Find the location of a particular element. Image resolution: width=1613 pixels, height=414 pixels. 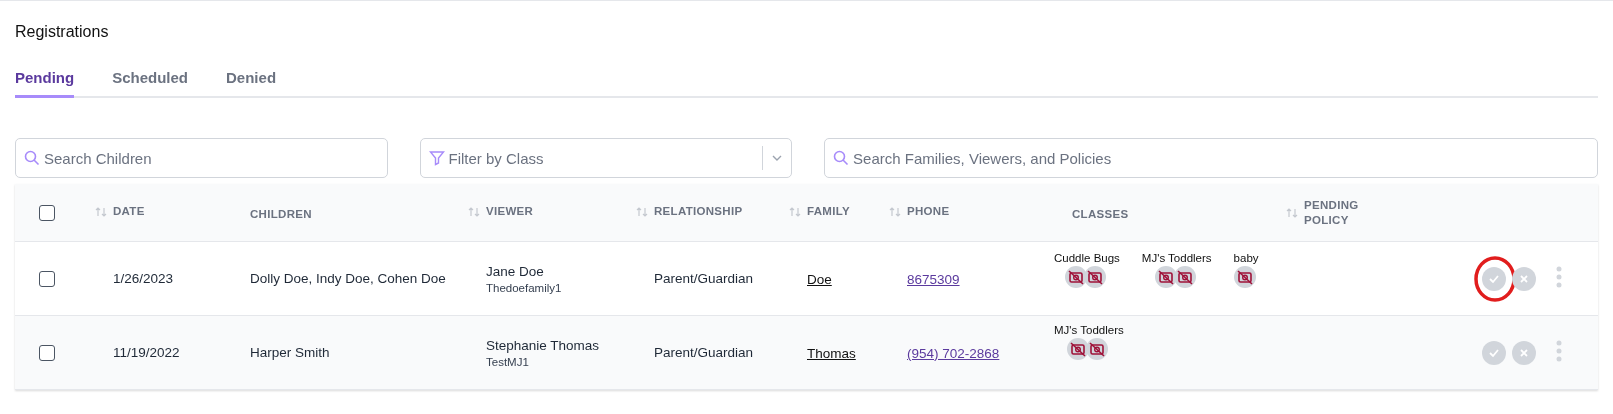

phone-link: (954) 702-2868 is located at coordinates (953, 353).